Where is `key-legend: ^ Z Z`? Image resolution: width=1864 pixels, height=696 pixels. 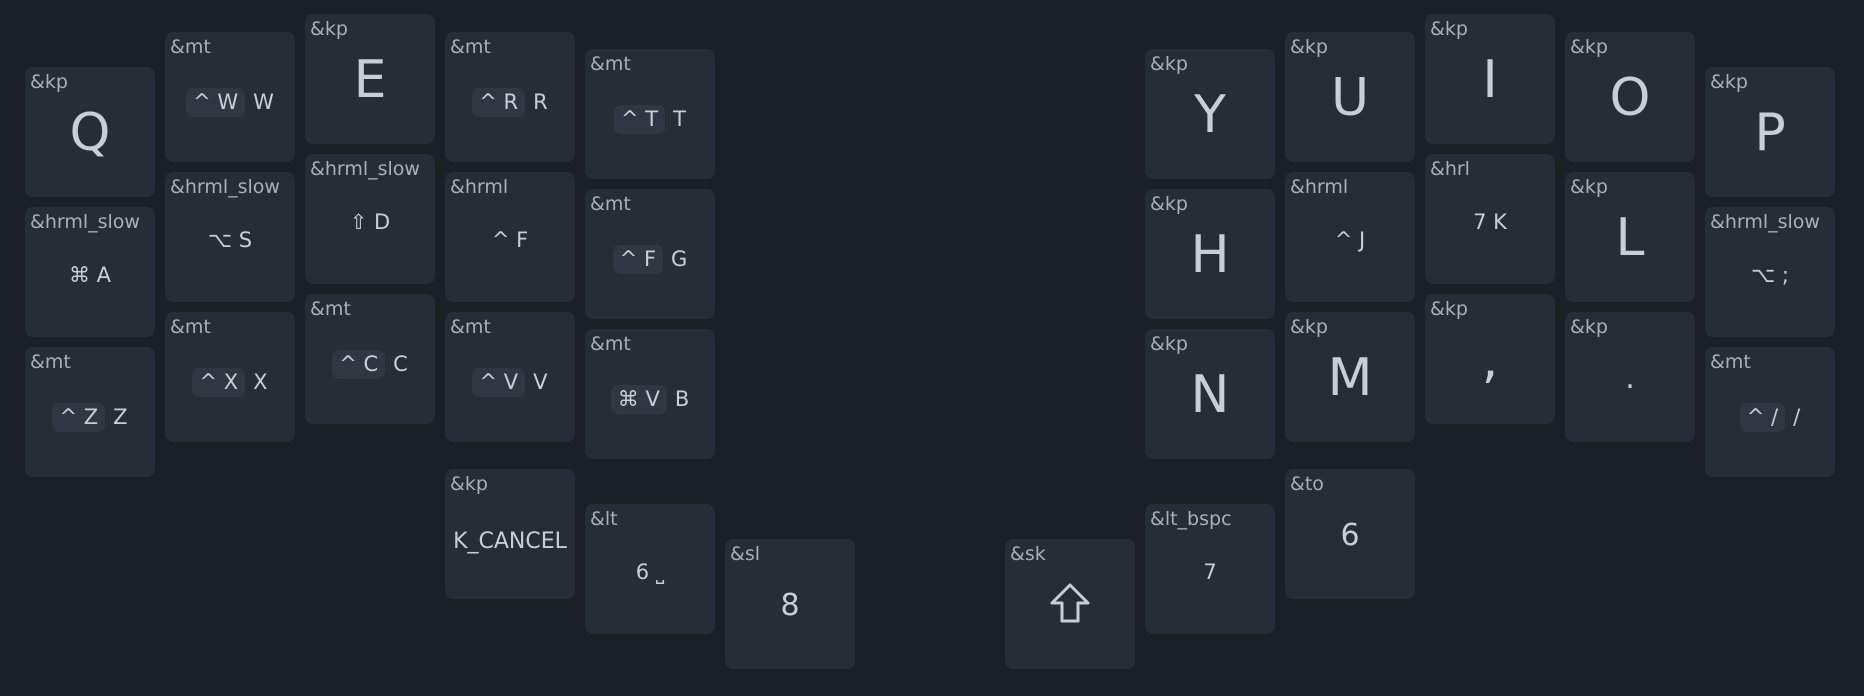
key-legend: ^ Z Z is located at coordinates (90, 418).